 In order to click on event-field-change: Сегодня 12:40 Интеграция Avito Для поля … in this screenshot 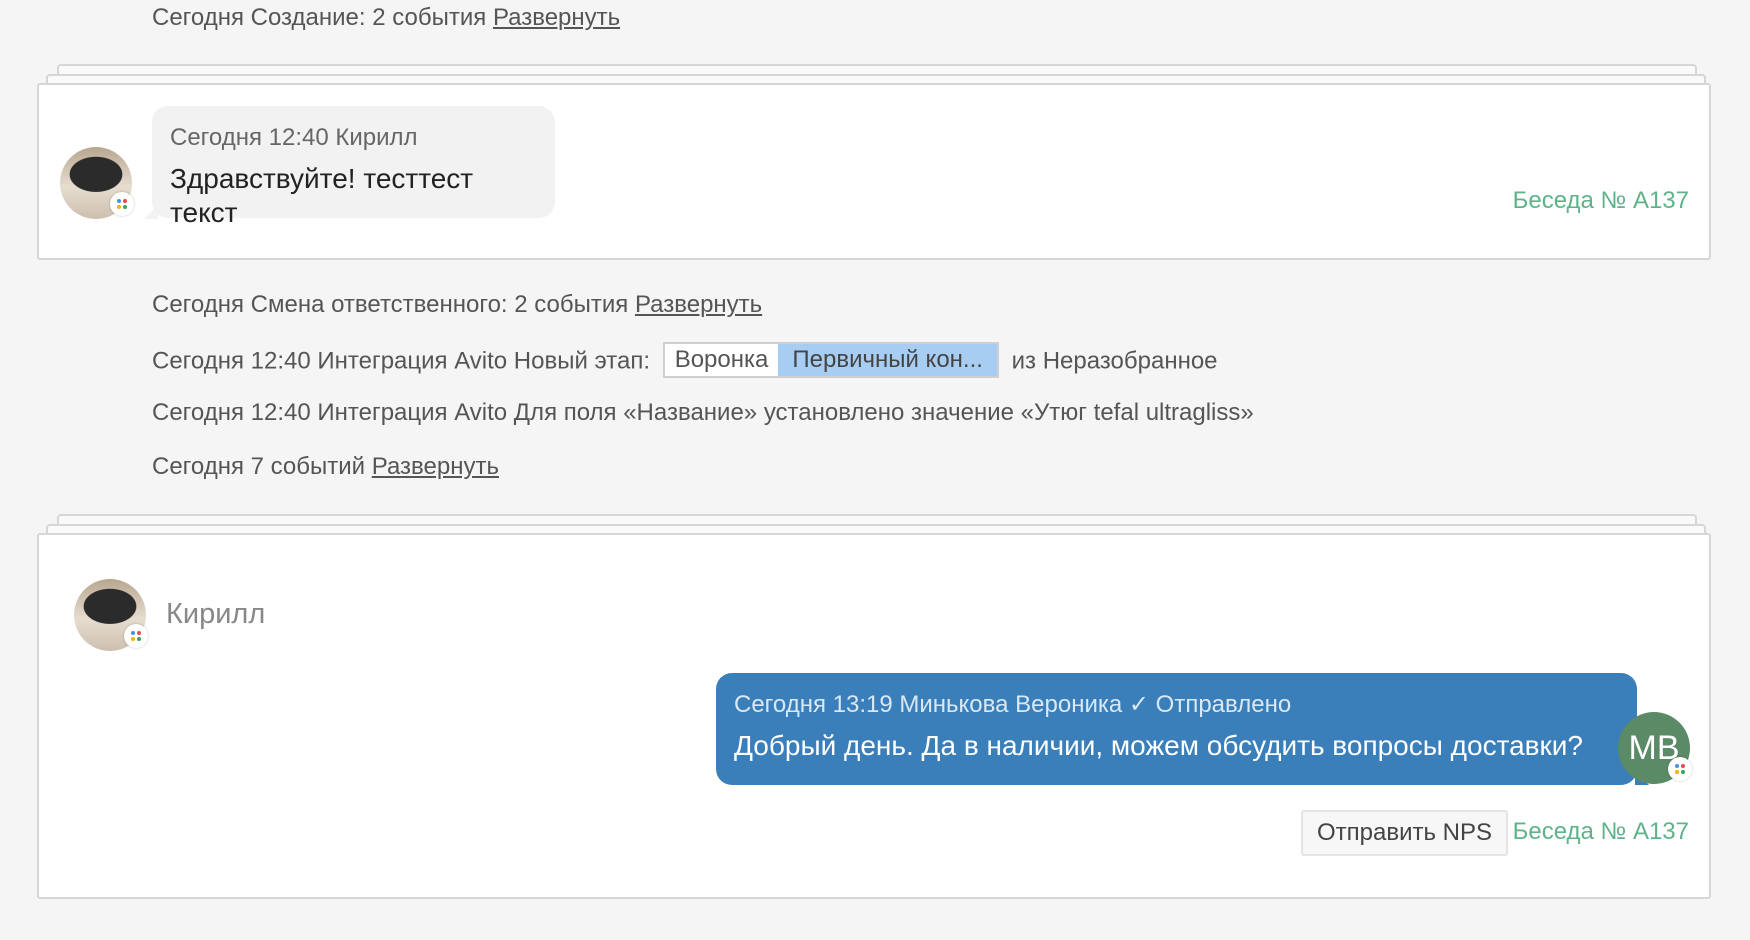, I will do `click(703, 413)`.